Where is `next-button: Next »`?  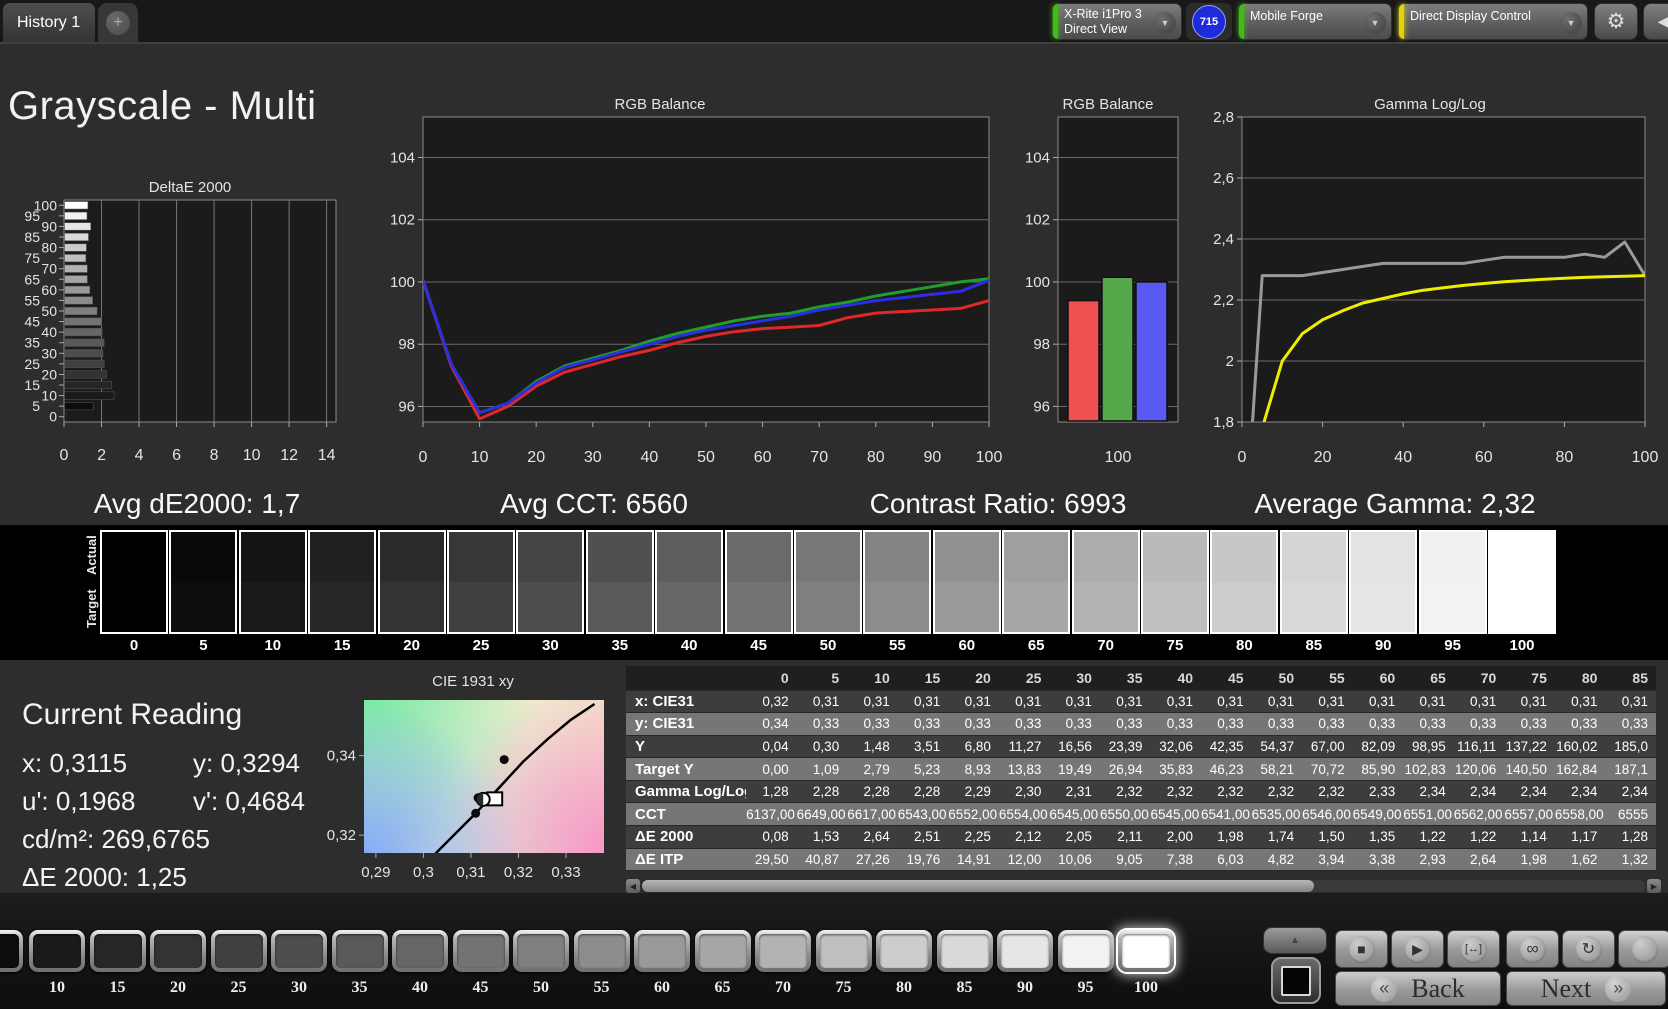 next-button: Next » is located at coordinates (1586, 988).